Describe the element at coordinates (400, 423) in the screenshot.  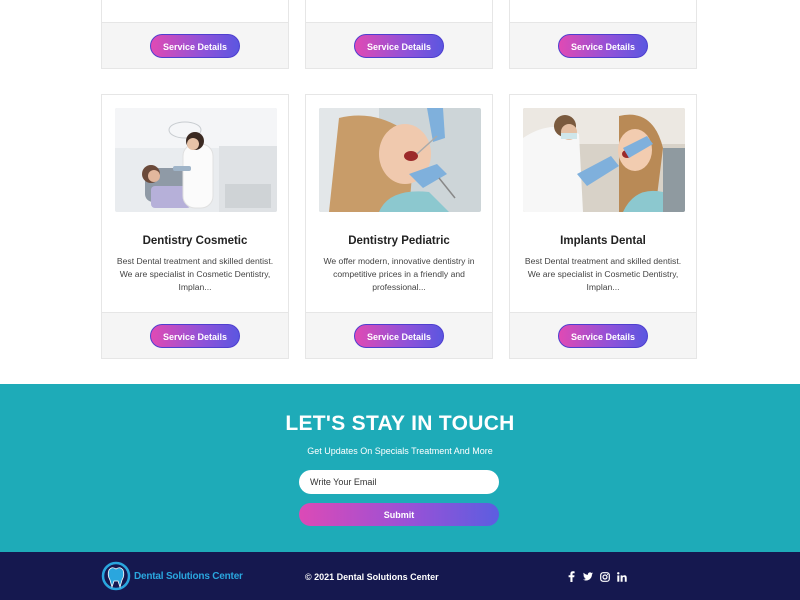
I see `newsletter-heading: LET'S STAY IN TOUCH` at that location.